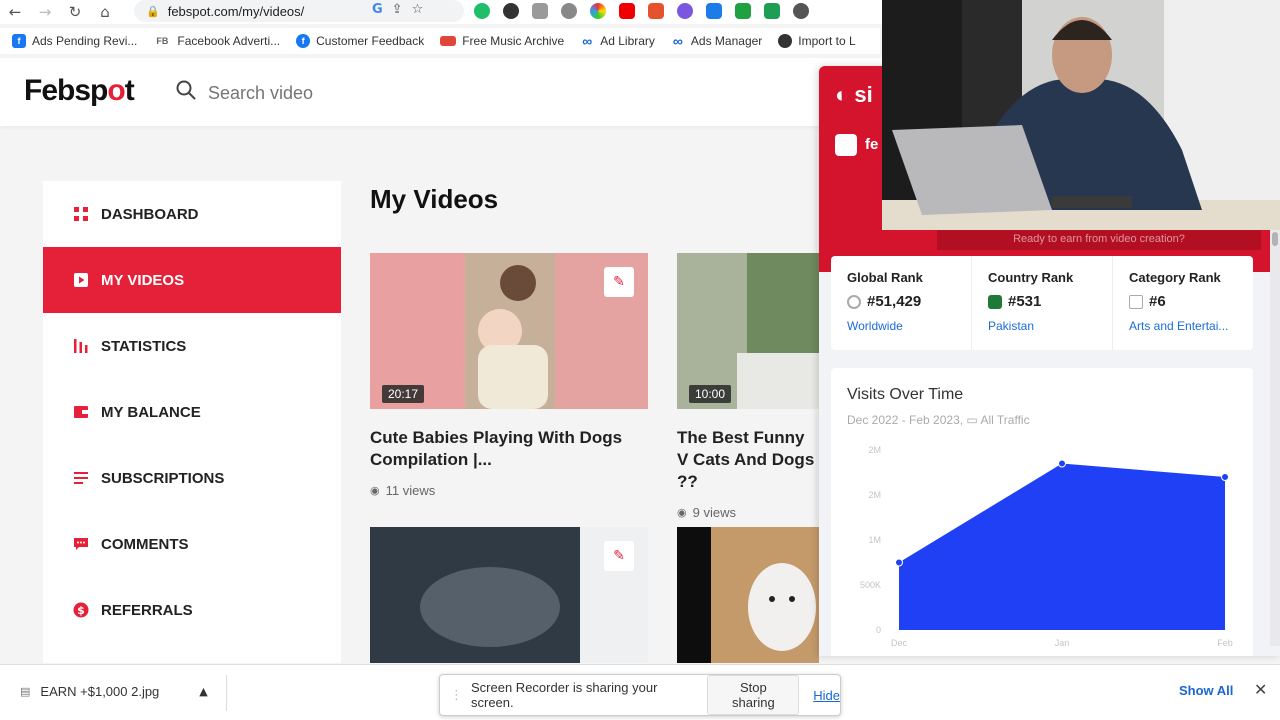 The width and height of the screenshot is (1280, 720). I want to click on video-thumbnail: 10:00, so click(748, 331).